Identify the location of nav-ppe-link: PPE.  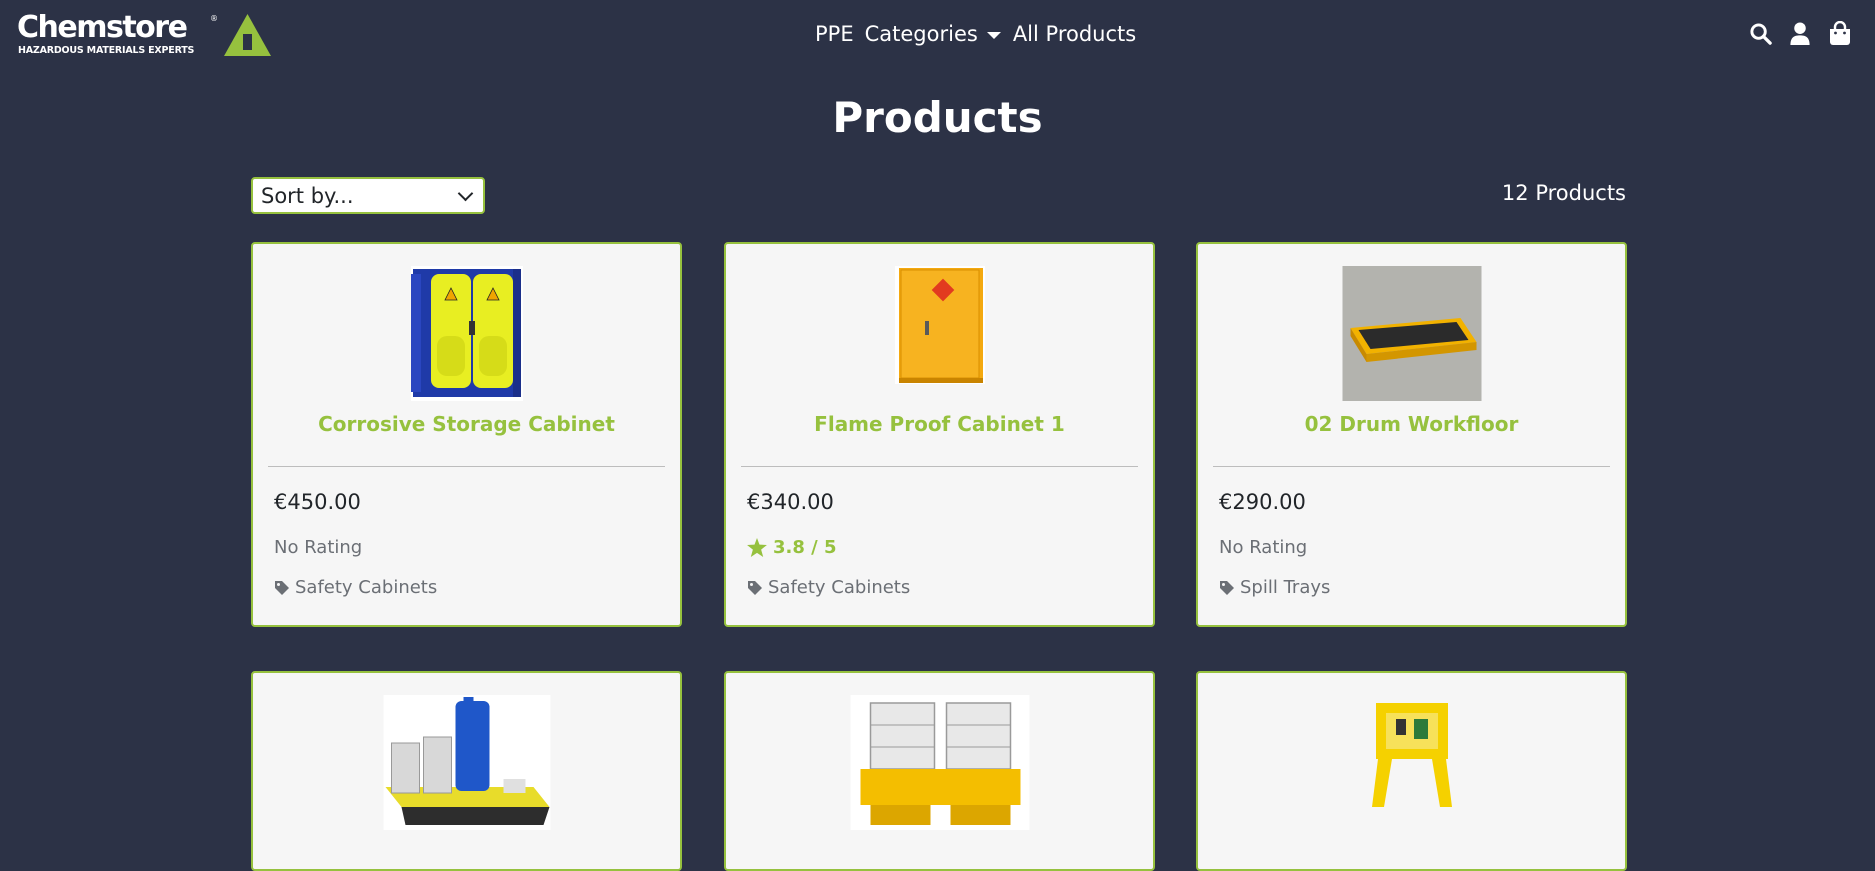
(834, 34).